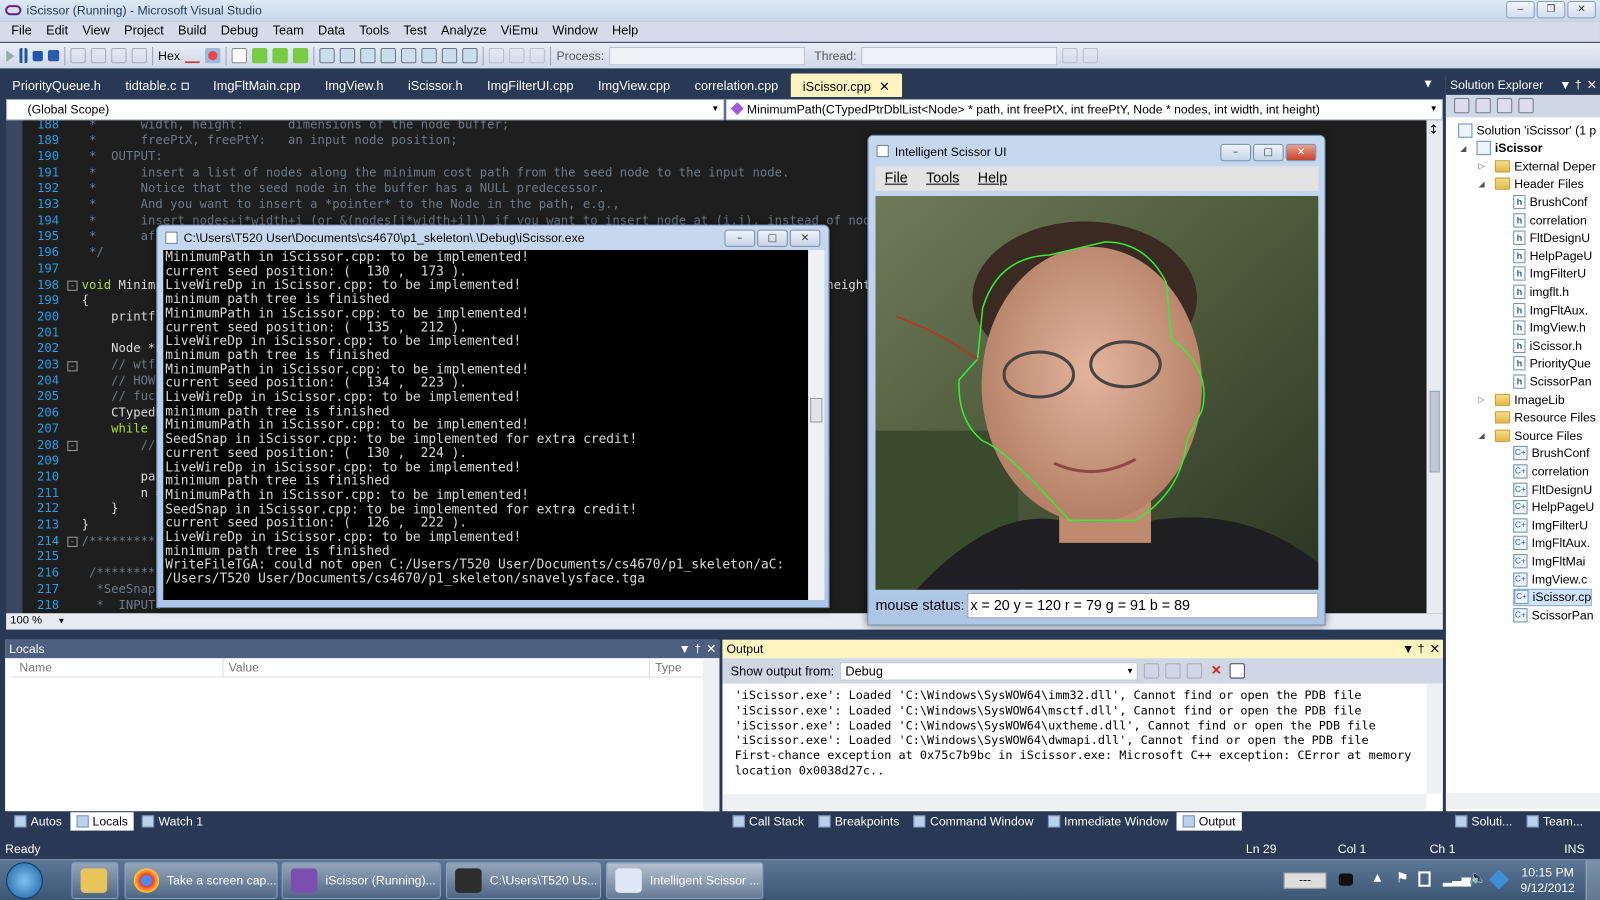  I want to click on properties-icon, so click(1462, 105).